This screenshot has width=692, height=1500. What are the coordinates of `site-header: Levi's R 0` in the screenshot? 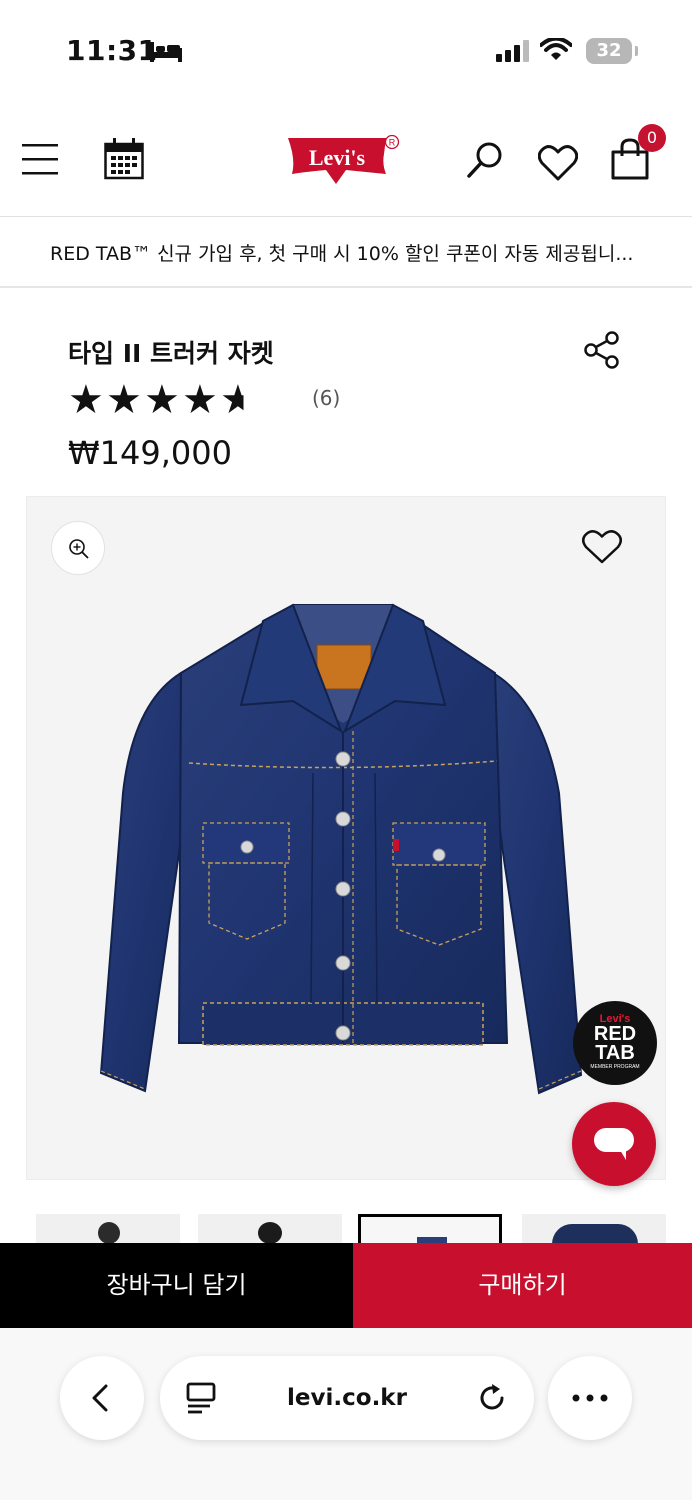 It's located at (346, 158).